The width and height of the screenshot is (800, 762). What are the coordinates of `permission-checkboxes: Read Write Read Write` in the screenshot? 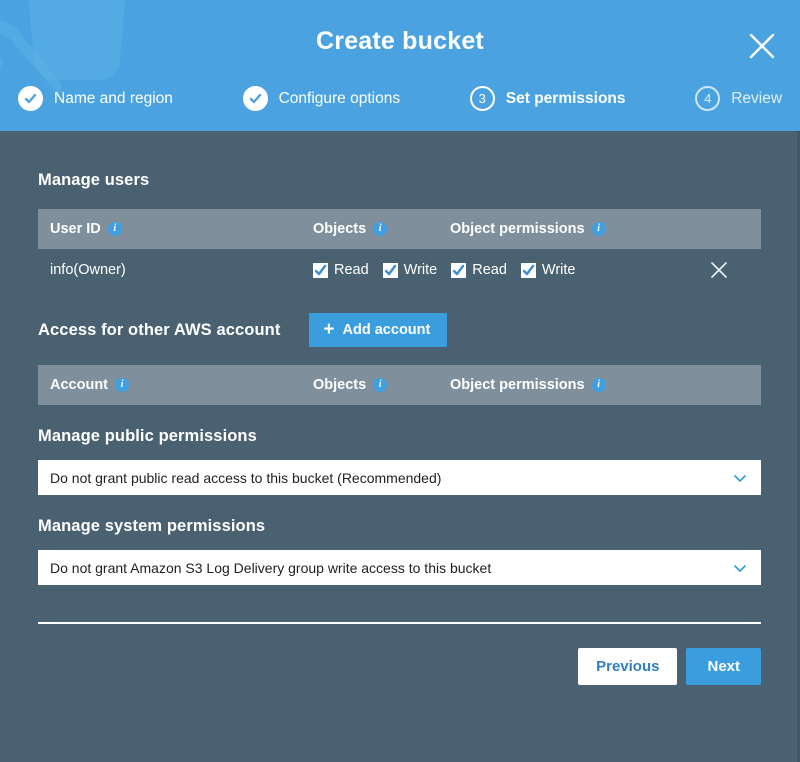 It's located at (444, 270).